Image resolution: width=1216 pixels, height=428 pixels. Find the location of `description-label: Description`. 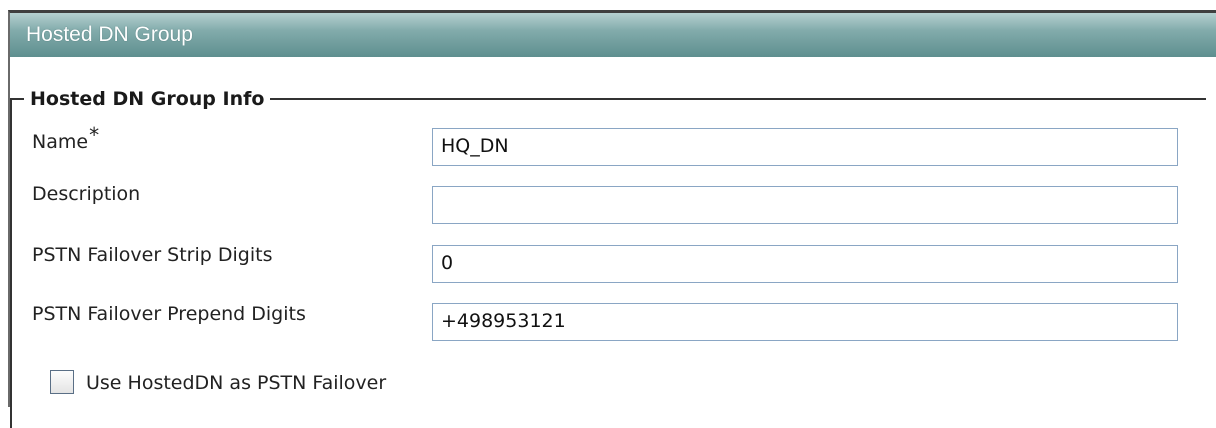

description-label: Description is located at coordinates (86, 194).